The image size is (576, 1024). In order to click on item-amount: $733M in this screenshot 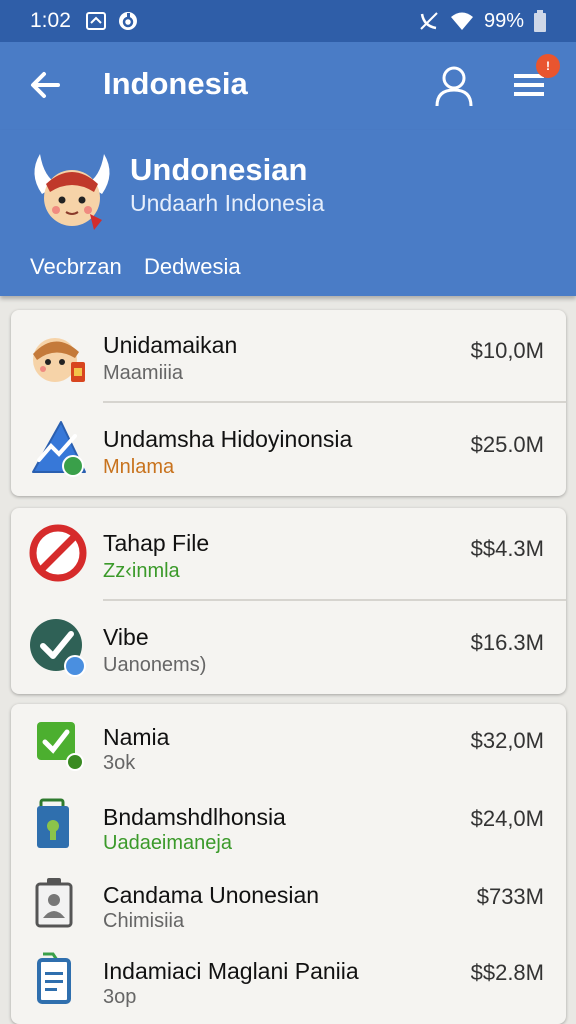, I will do `click(510, 896)`.